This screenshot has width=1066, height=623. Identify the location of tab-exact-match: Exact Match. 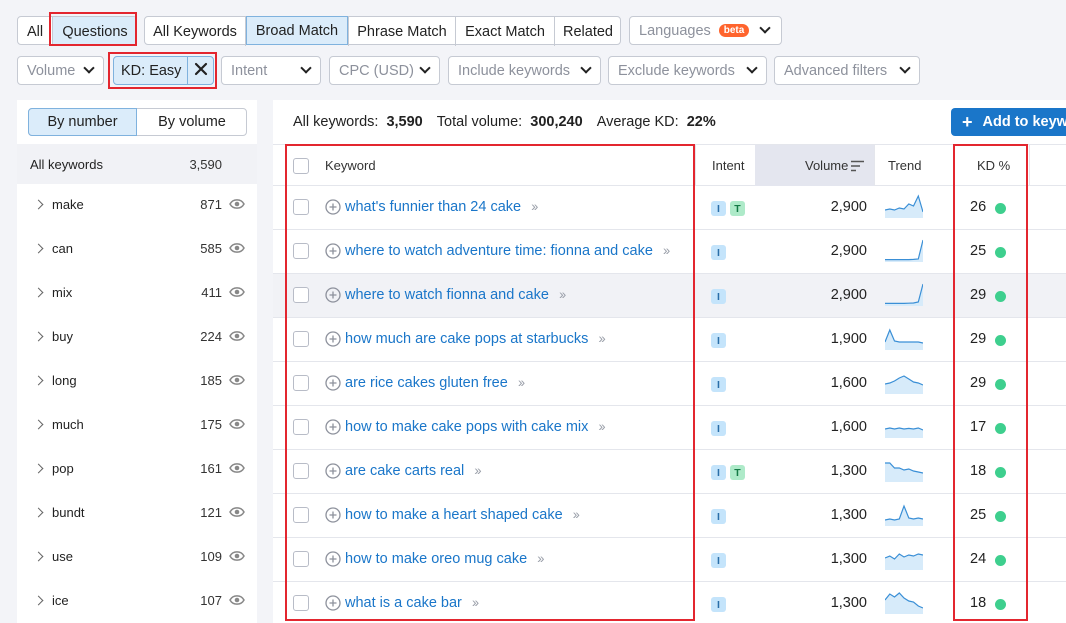
(505, 31).